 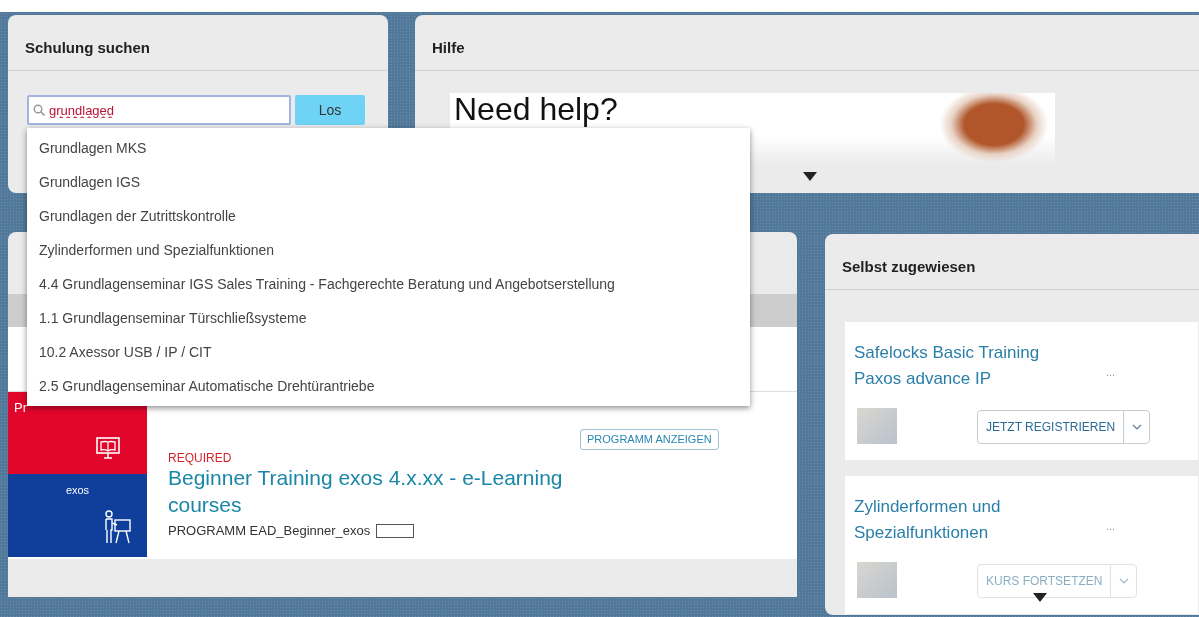 What do you see at coordinates (108, 448) in the screenshot?
I see `monitor-book-icon` at bounding box center [108, 448].